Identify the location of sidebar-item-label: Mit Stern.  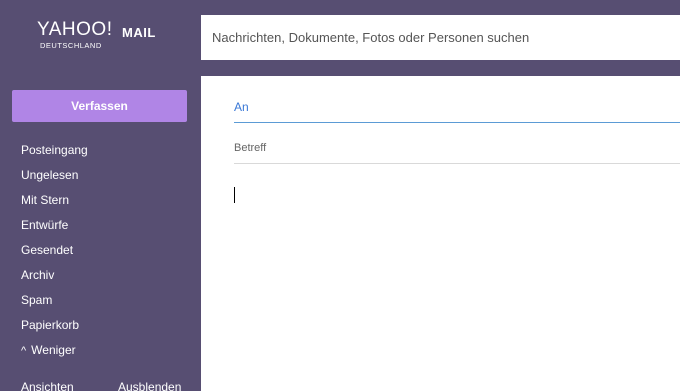
(45, 200).